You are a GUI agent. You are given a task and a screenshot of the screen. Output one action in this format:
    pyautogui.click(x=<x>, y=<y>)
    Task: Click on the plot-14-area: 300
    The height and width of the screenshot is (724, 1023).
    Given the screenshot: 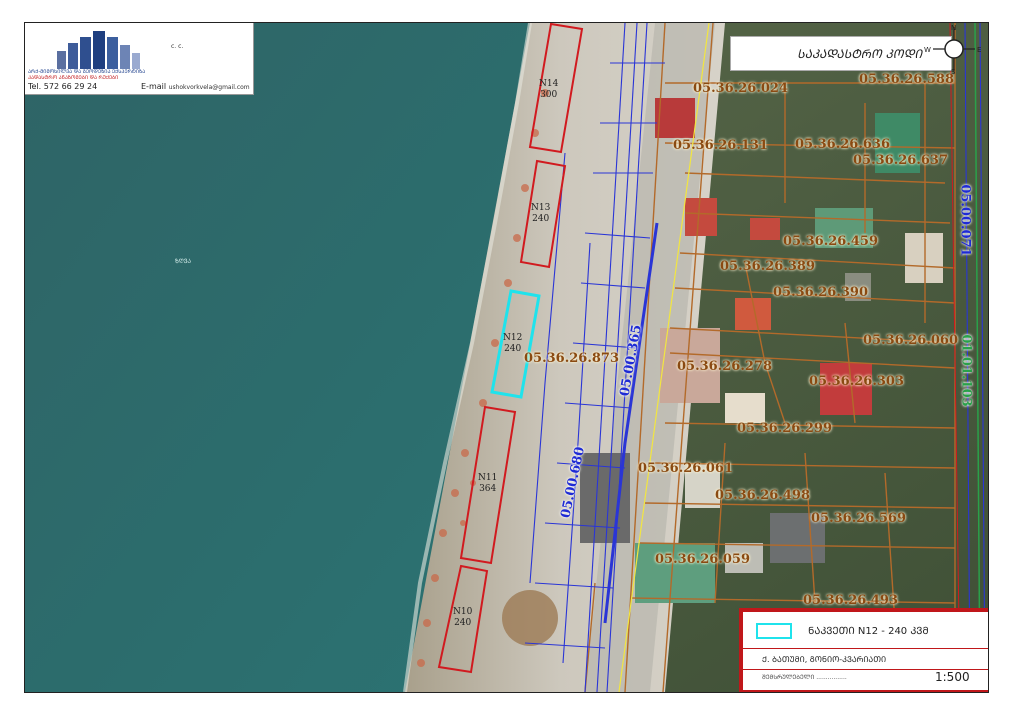 What is the action you would take?
    pyautogui.click(x=549, y=95)
    